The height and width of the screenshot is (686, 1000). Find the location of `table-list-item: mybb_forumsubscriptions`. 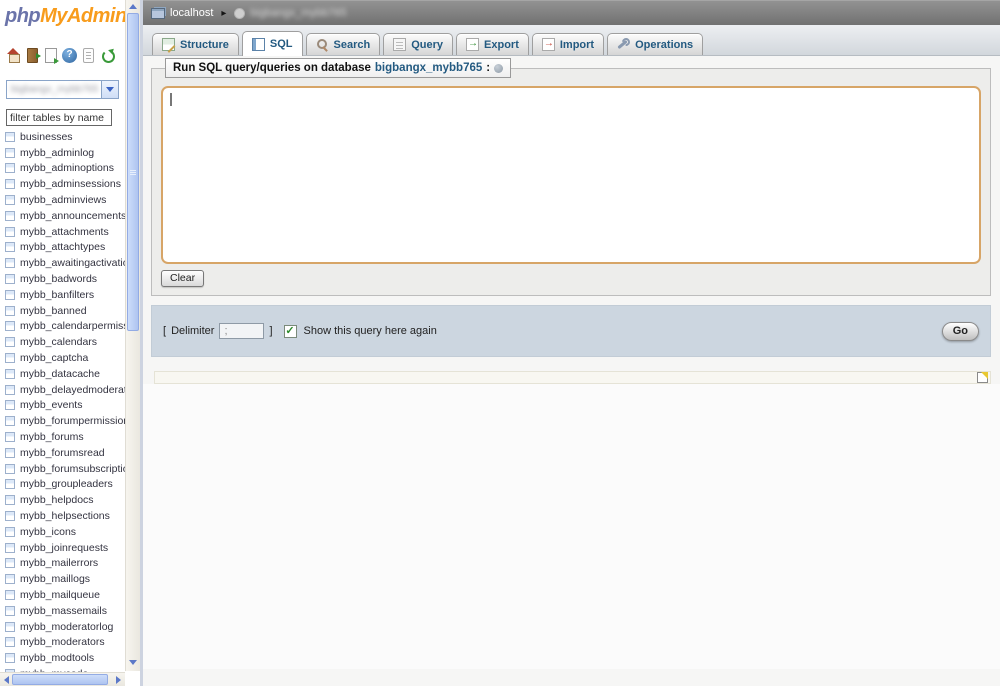

table-list-item: mybb_forumsubscriptions is located at coordinates (64, 469).